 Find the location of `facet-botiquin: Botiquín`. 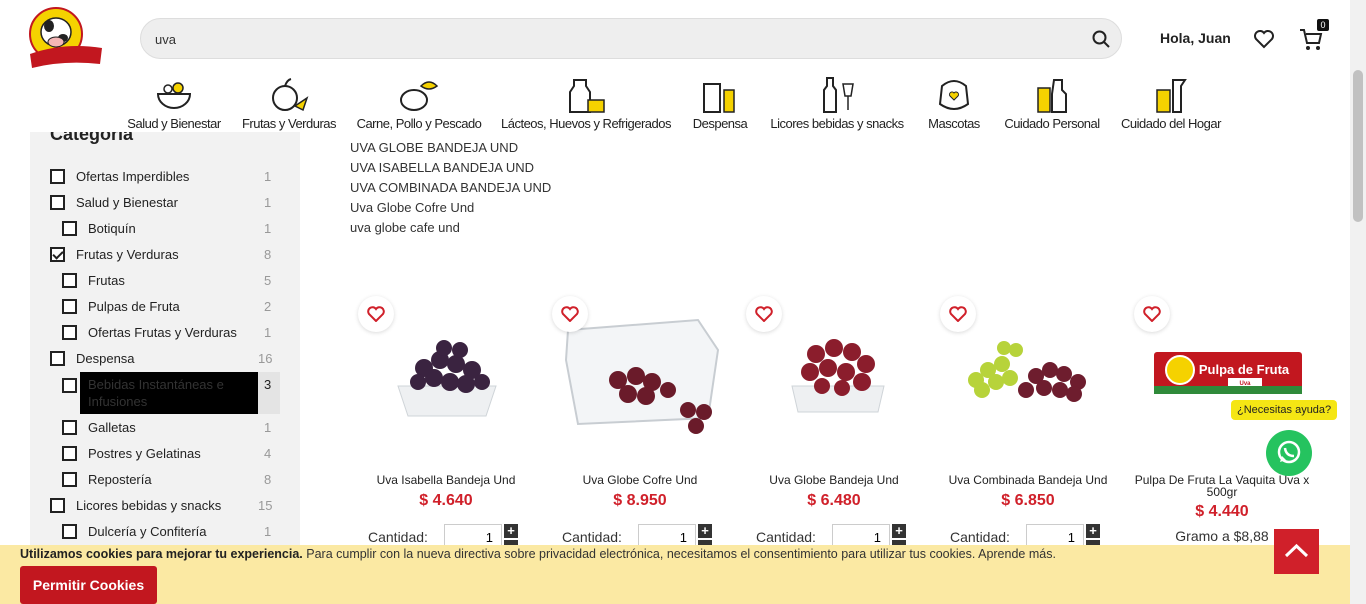

facet-botiquin: Botiquín is located at coordinates (99, 228).